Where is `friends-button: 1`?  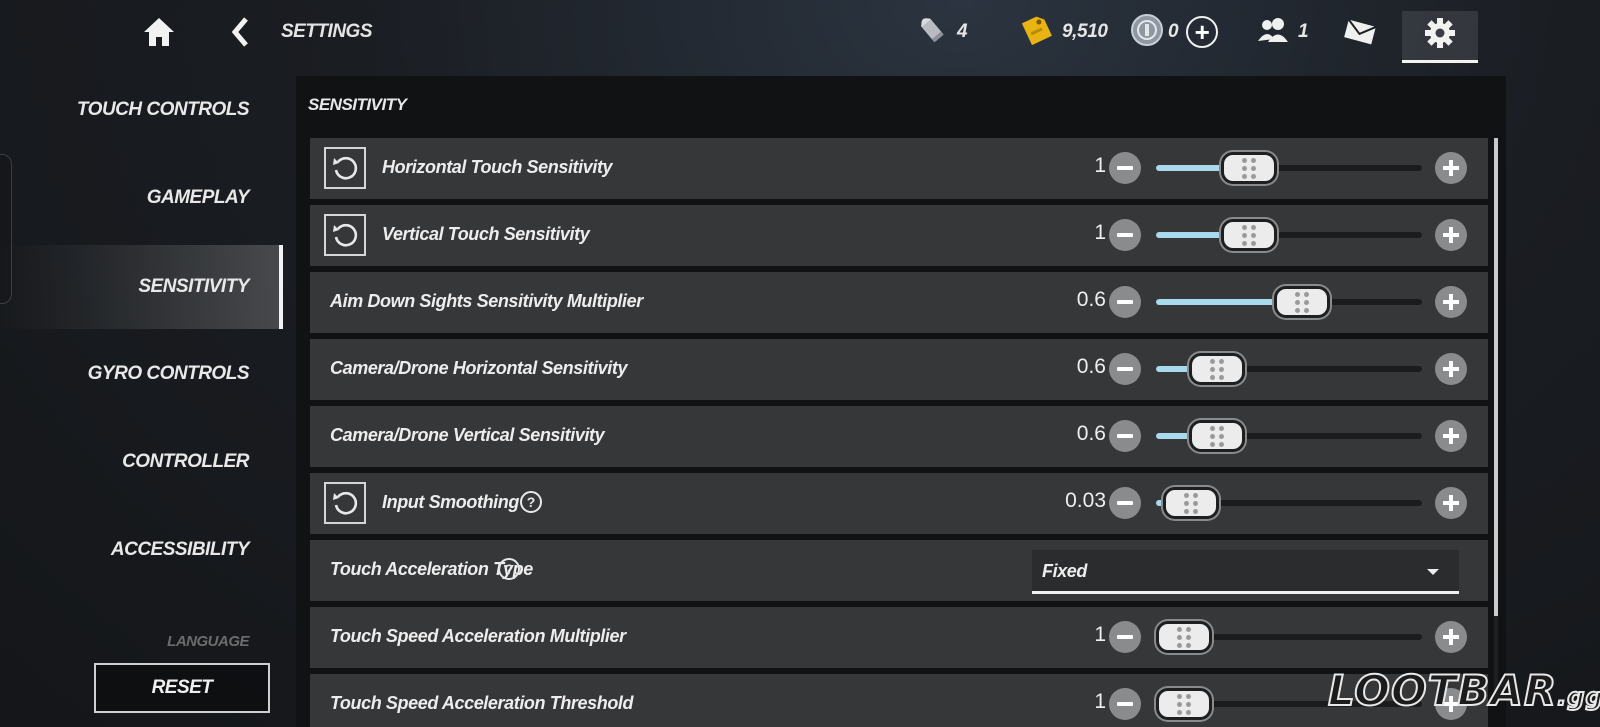
friends-button: 1 is located at coordinates (1282, 32).